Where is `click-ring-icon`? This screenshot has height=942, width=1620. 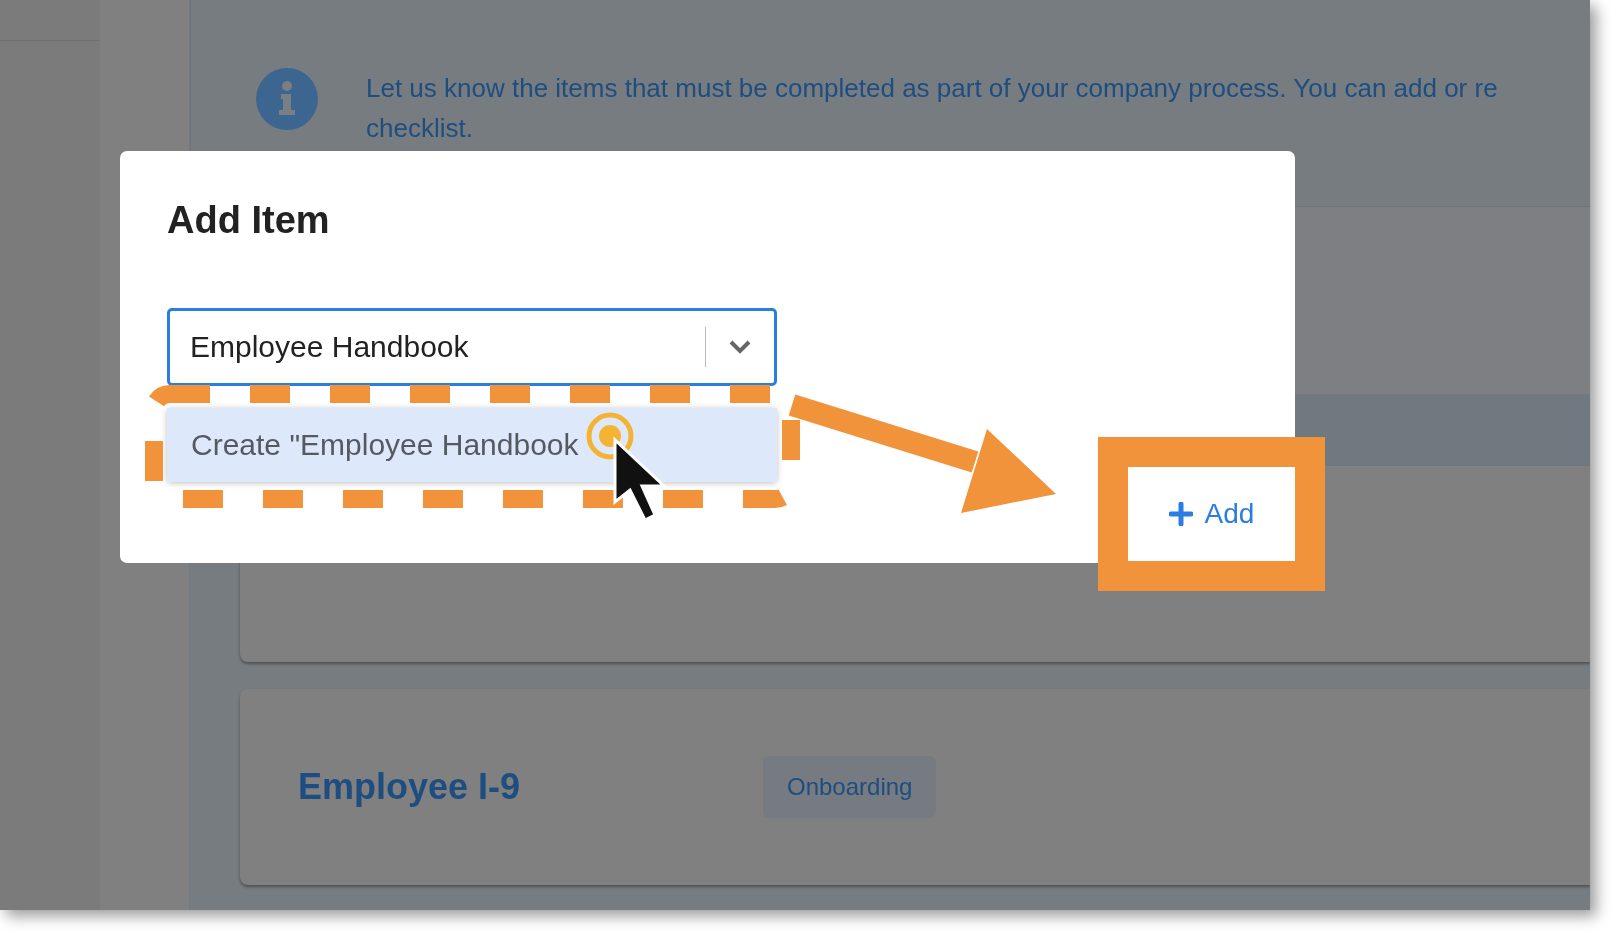 click-ring-icon is located at coordinates (610, 436).